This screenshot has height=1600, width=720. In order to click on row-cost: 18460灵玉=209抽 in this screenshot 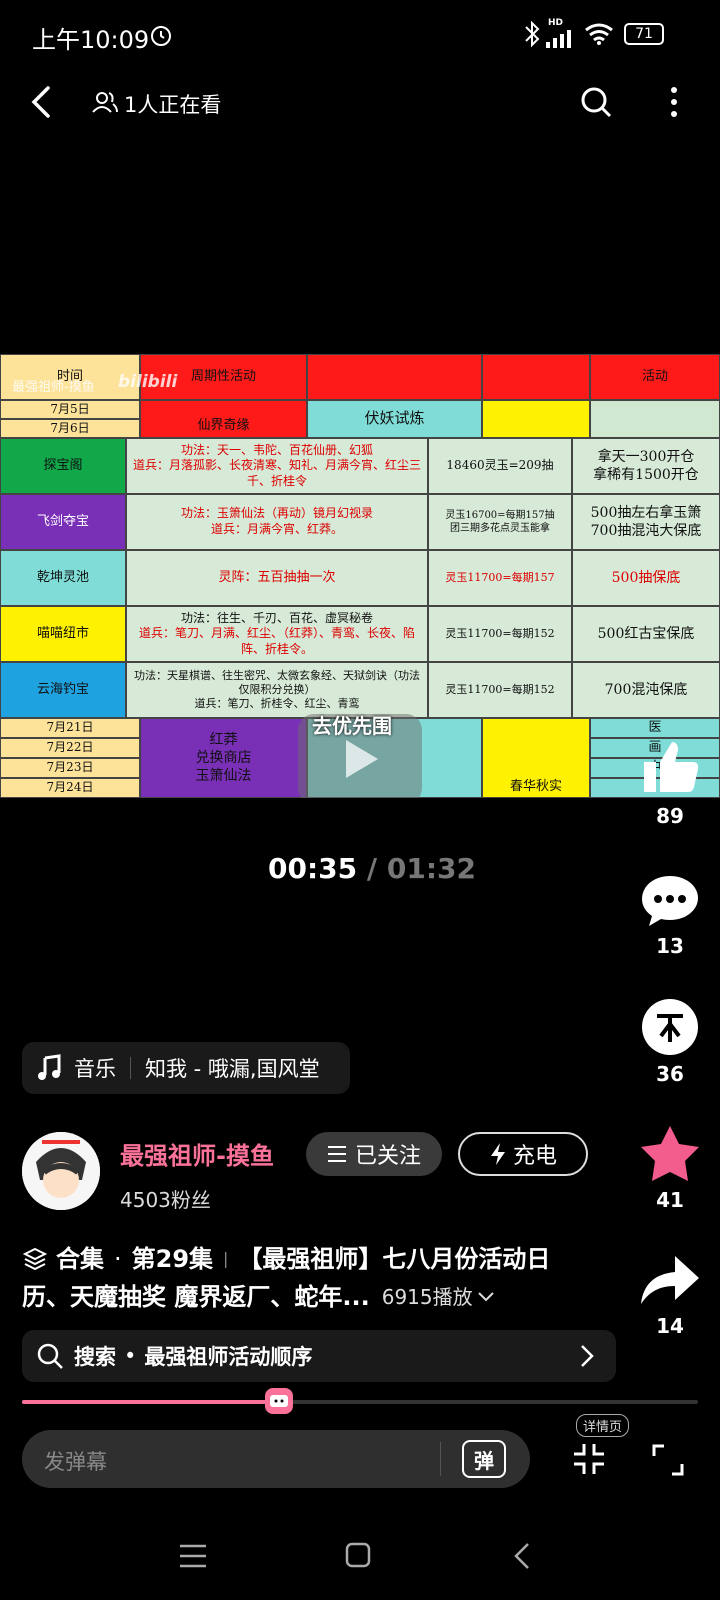, I will do `click(500, 466)`.